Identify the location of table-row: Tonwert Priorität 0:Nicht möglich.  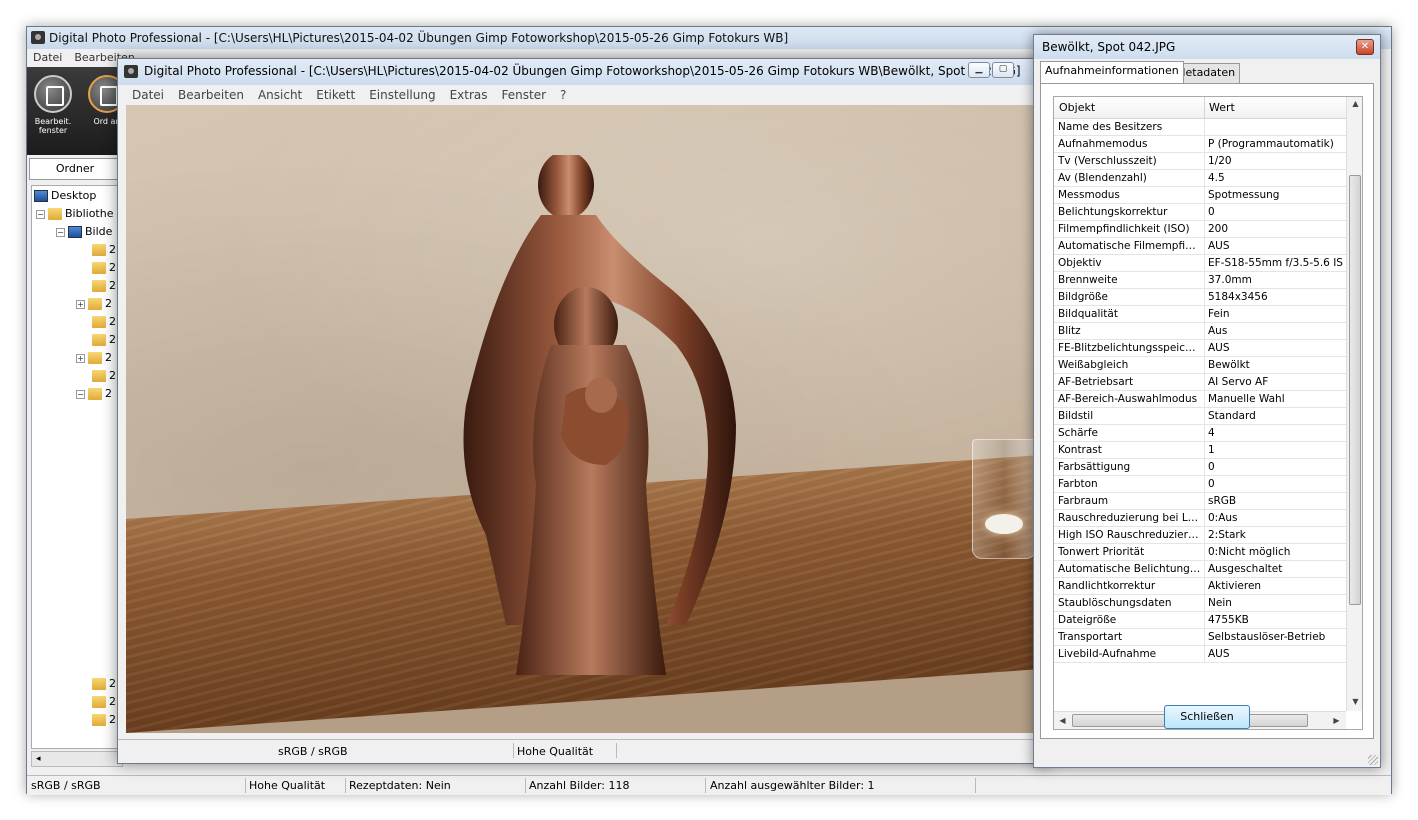
(1200, 552).